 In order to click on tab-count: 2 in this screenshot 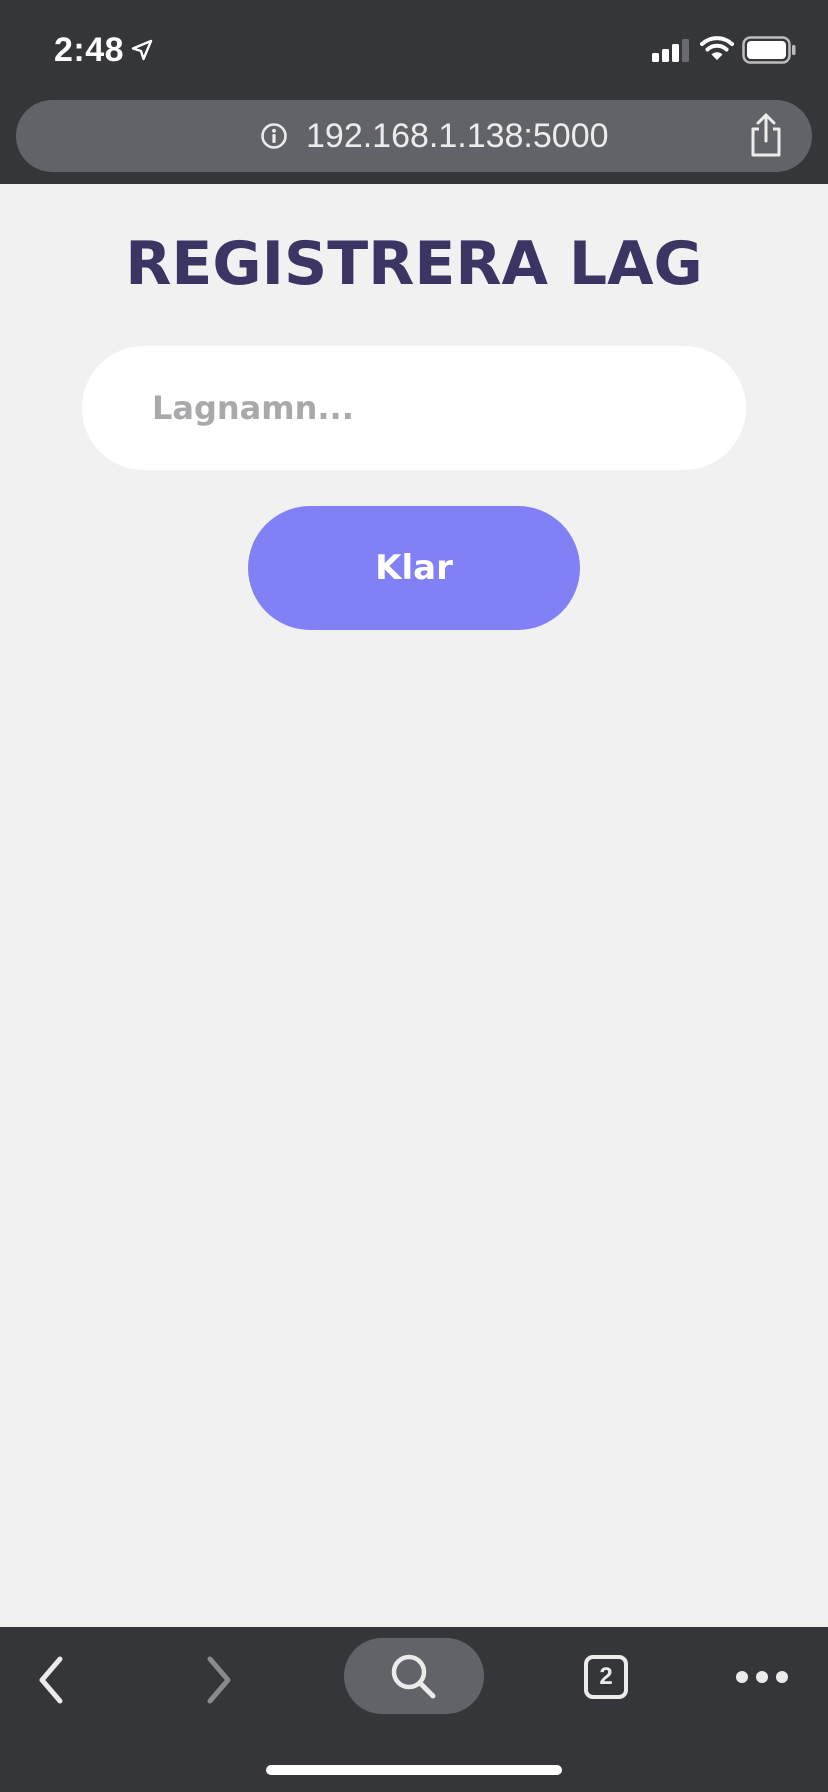, I will do `click(606, 1676)`.